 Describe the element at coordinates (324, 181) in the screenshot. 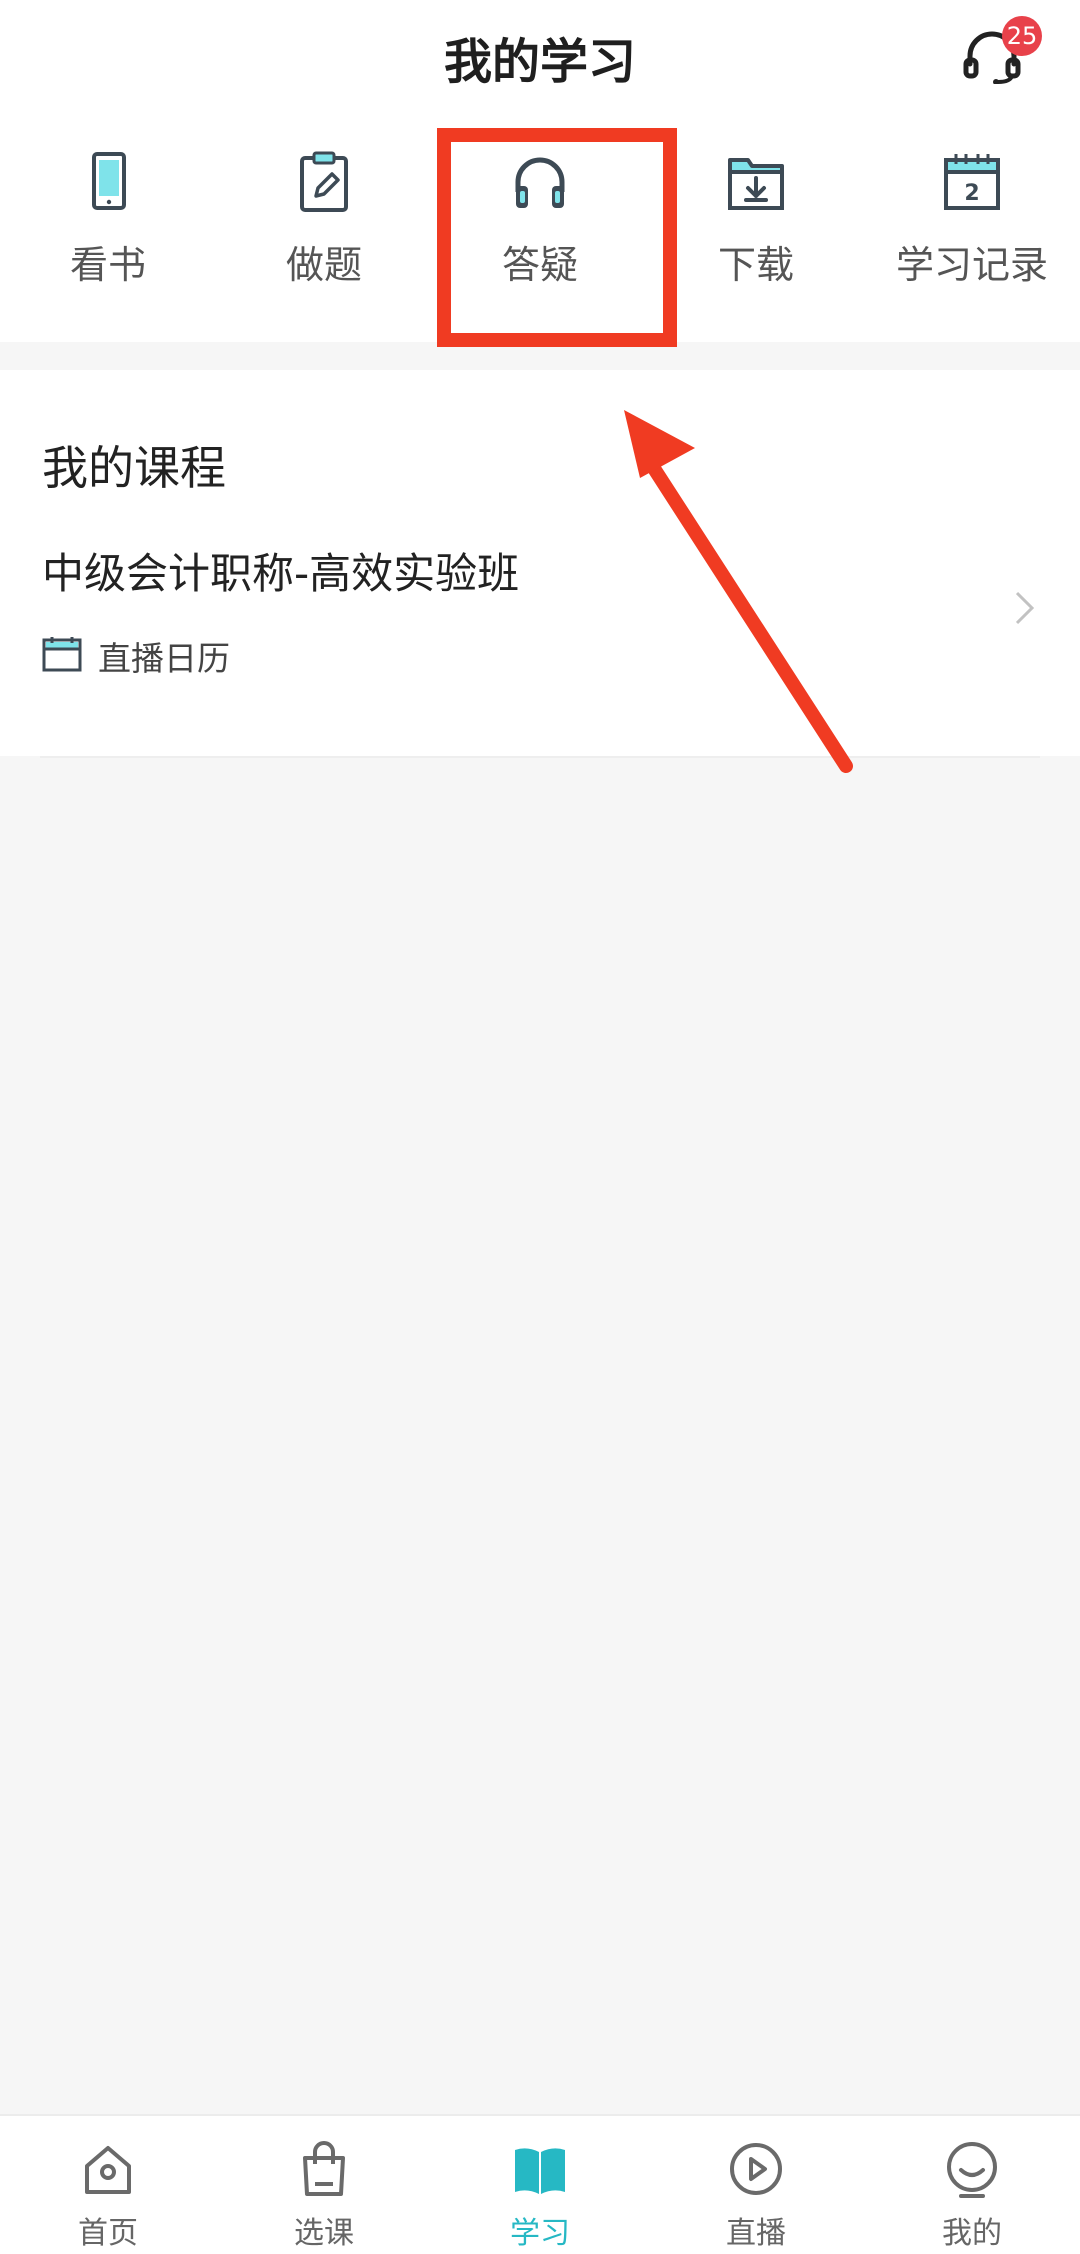

I see `clipboard-edit-icon` at that location.